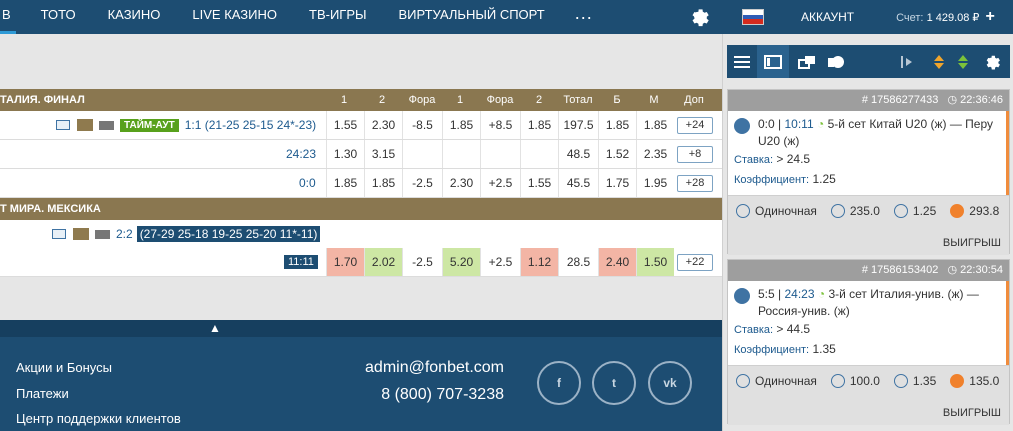  What do you see at coordinates (345, 262) in the screenshot?
I see `odds-cell: 1.70` at bounding box center [345, 262].